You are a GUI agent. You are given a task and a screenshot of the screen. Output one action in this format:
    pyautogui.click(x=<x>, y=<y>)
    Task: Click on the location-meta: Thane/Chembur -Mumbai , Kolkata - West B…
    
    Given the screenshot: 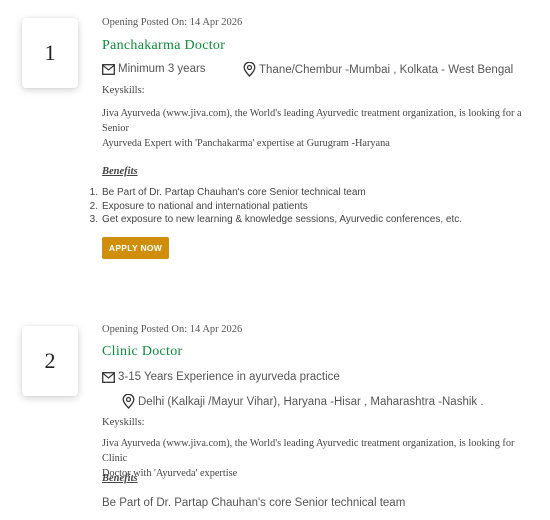 What is the action you would take?
    pyautogui.click(x=378, y=69)
    